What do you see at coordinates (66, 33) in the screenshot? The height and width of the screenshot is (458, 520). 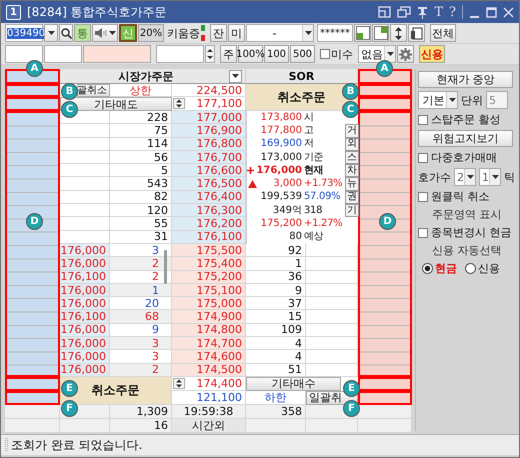 I see `search-button` at bounding box center [66, 33].